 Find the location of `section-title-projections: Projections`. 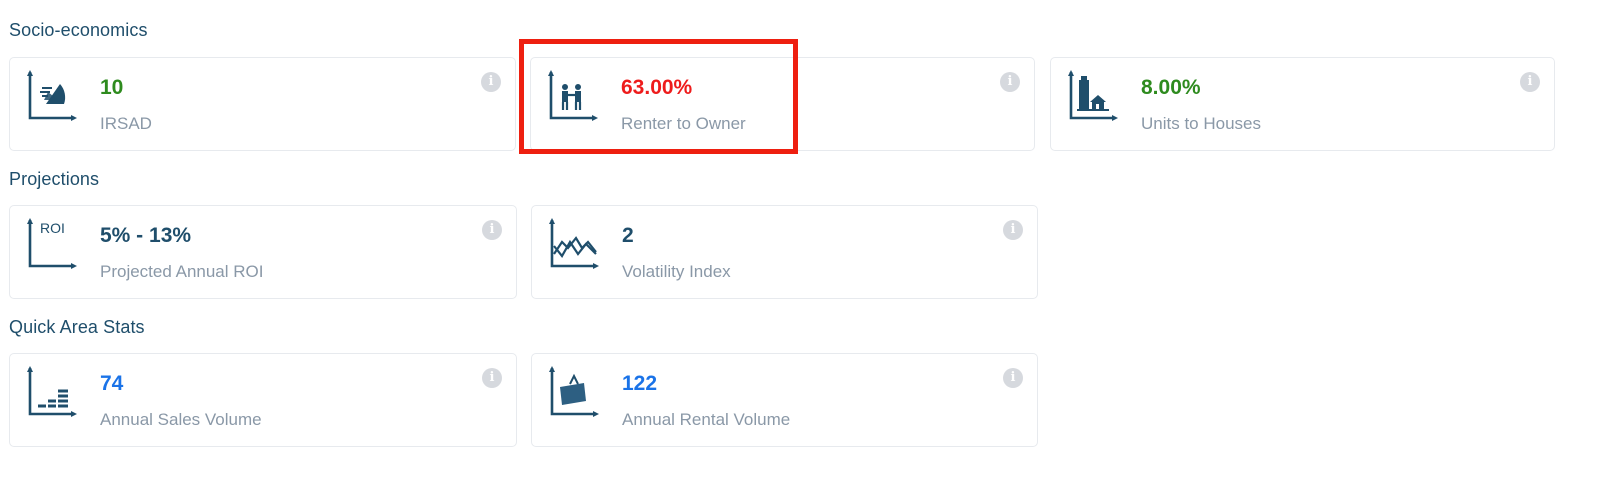

section-title-projections: Projections is located at coordinates (54, 179).